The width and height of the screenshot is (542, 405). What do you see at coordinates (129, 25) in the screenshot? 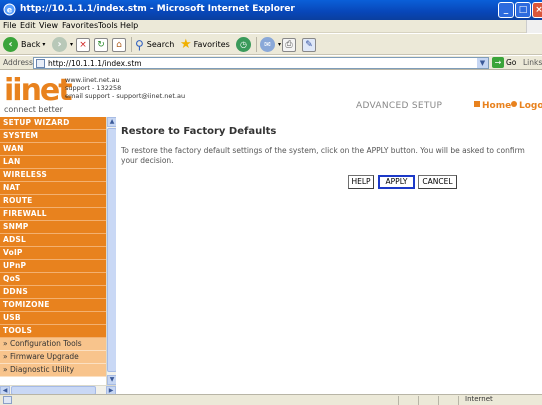
I see `menu-help: Help` at bounding box center [129, 25].